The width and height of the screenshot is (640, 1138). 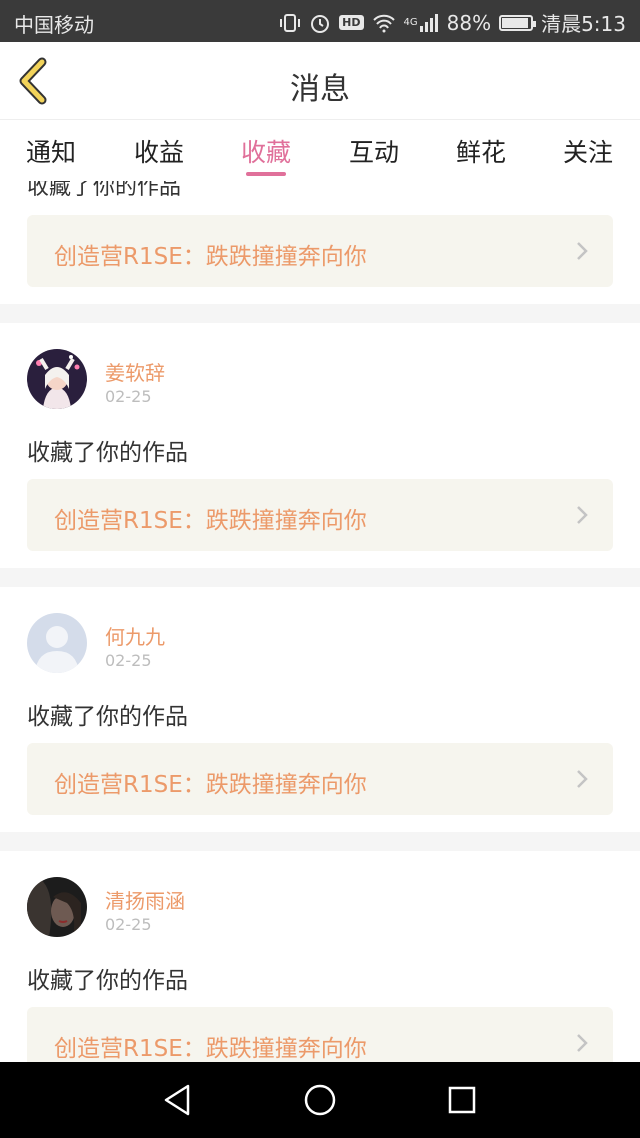 I want to click on active-tab-indicator, so click(x=266, y=174).